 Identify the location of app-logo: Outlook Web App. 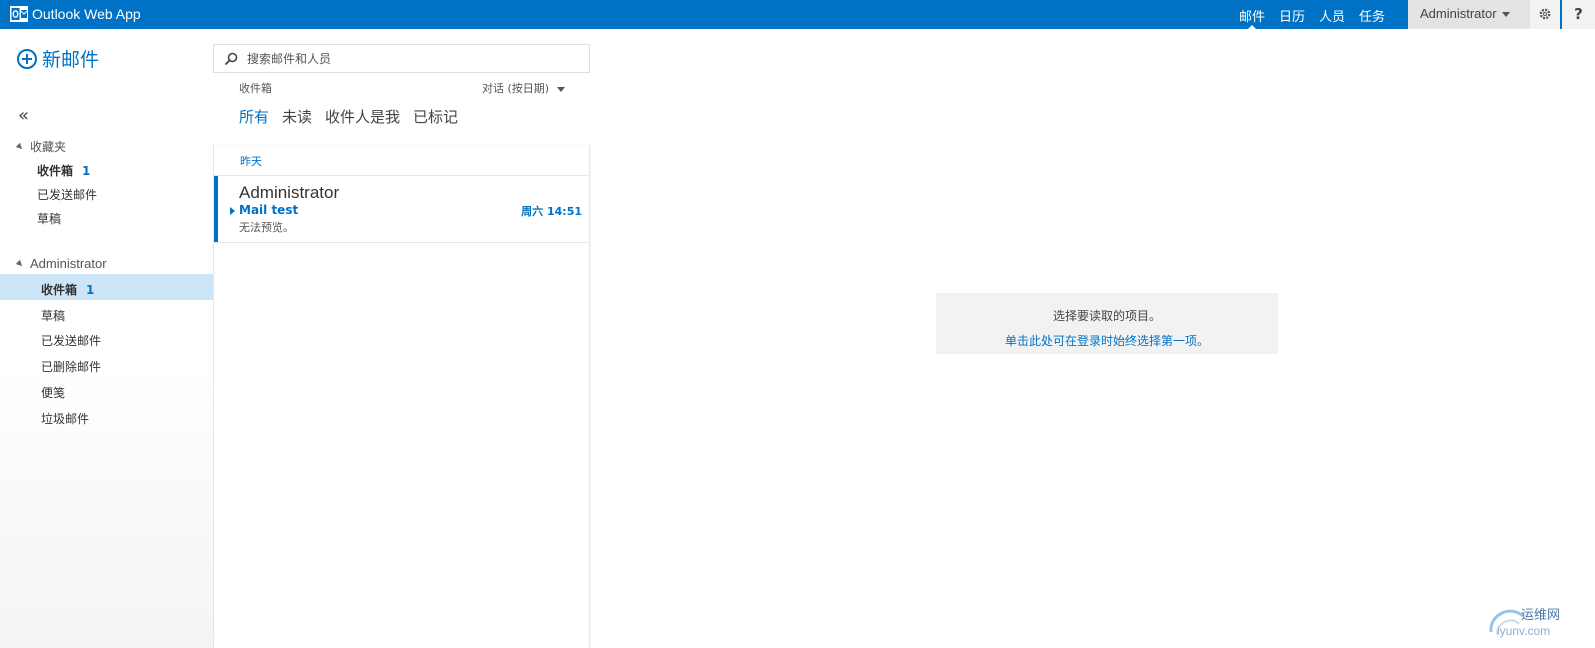
(75, 14).